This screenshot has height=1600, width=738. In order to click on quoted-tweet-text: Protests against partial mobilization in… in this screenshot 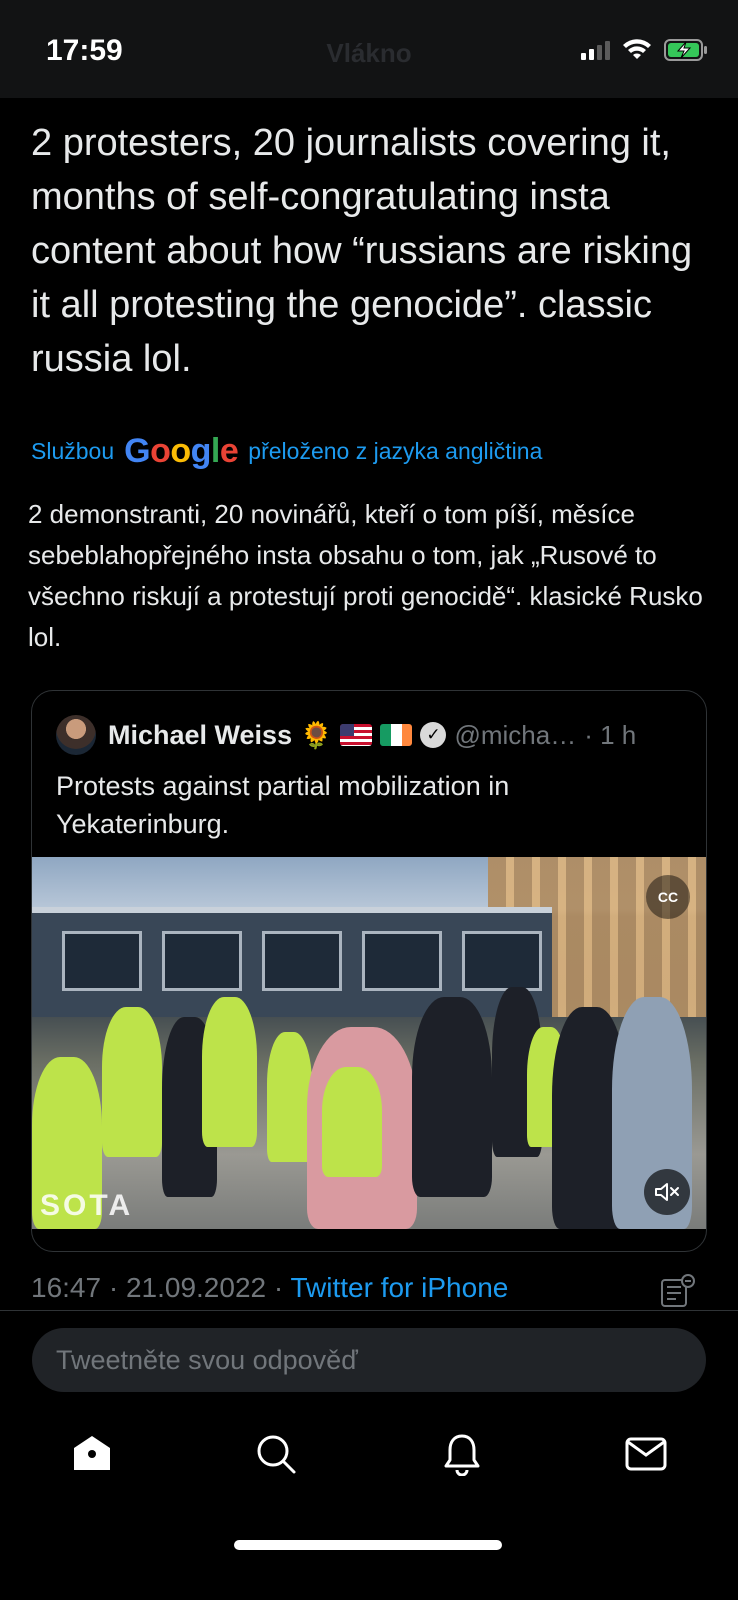, I will do `click(283, 805)`.